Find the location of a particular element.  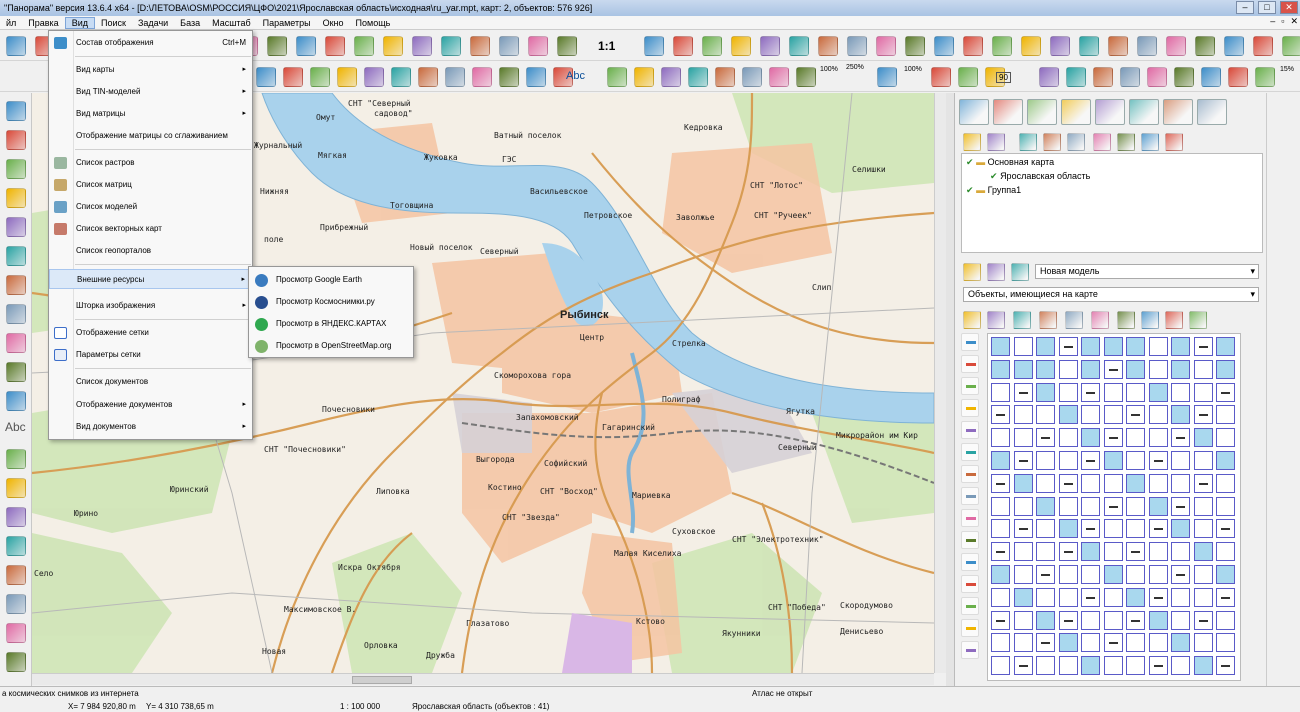

menu-item-model-list: Список моделей is located at coordinates (150, 207).